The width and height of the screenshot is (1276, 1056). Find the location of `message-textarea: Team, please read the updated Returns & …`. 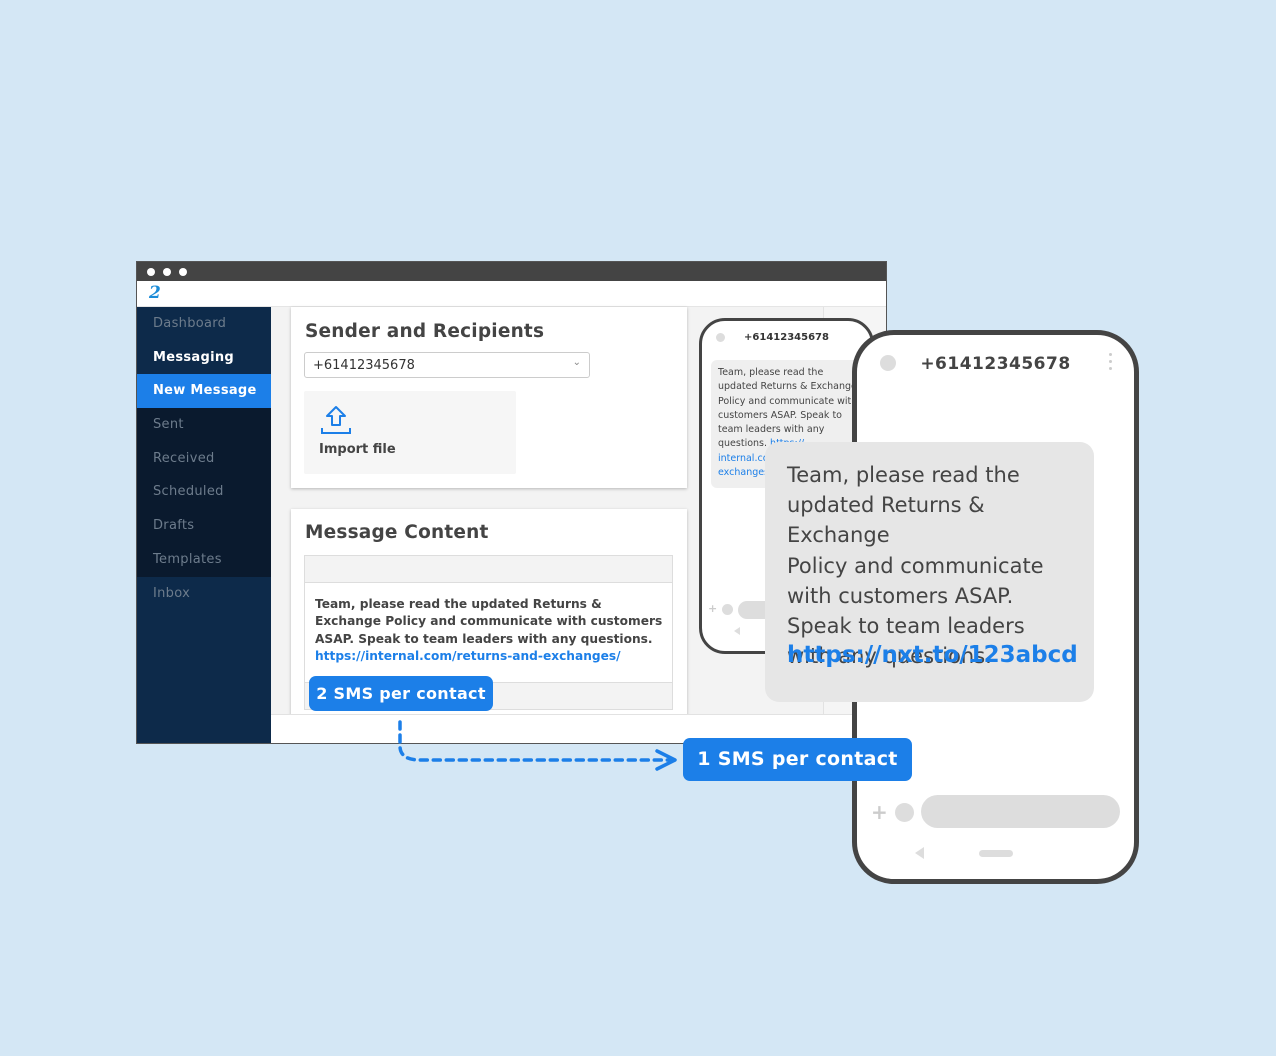

message-textarea: Team, please read the updated Returns & … is located at coordinates (490, 631).